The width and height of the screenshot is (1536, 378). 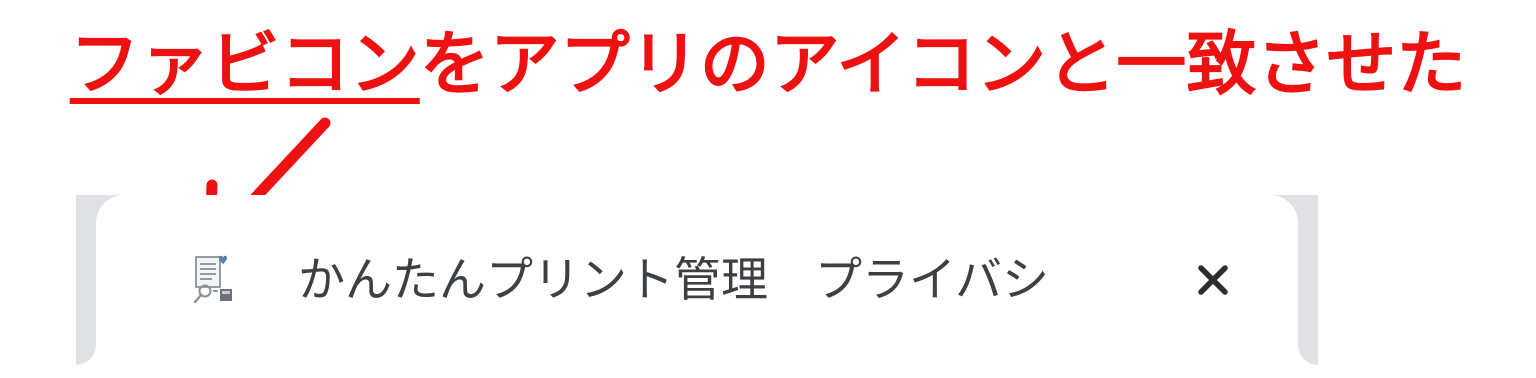 I want to click on tab-corner-left, so click(x=96, y=345).